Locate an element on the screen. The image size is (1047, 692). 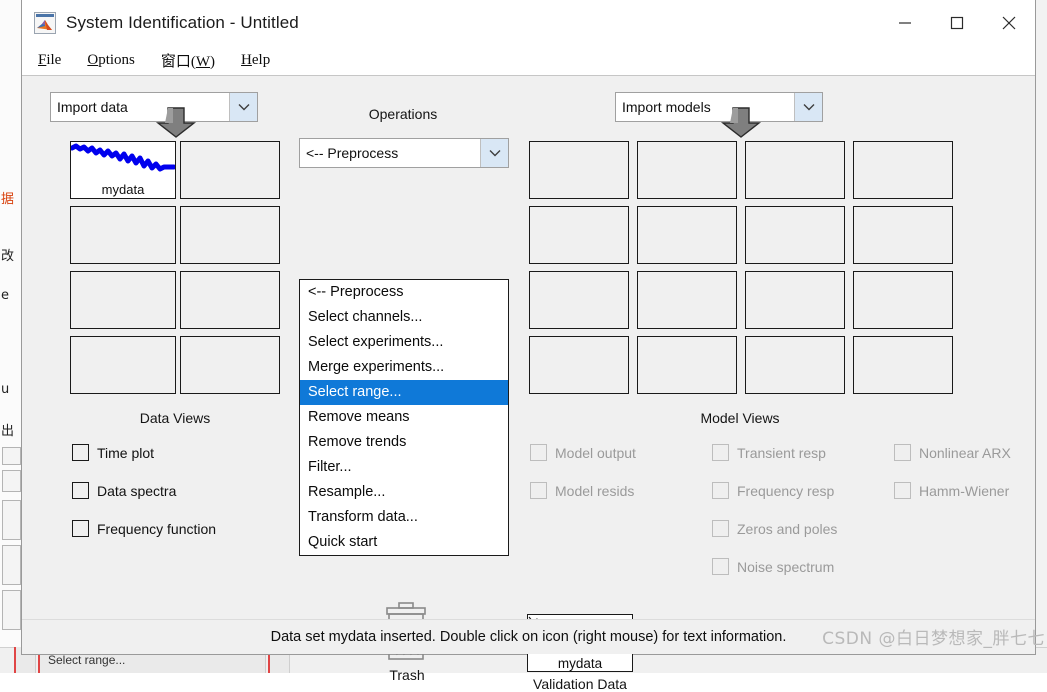
validation-data-caption: Validation Data is located at coordinates (580, 684).